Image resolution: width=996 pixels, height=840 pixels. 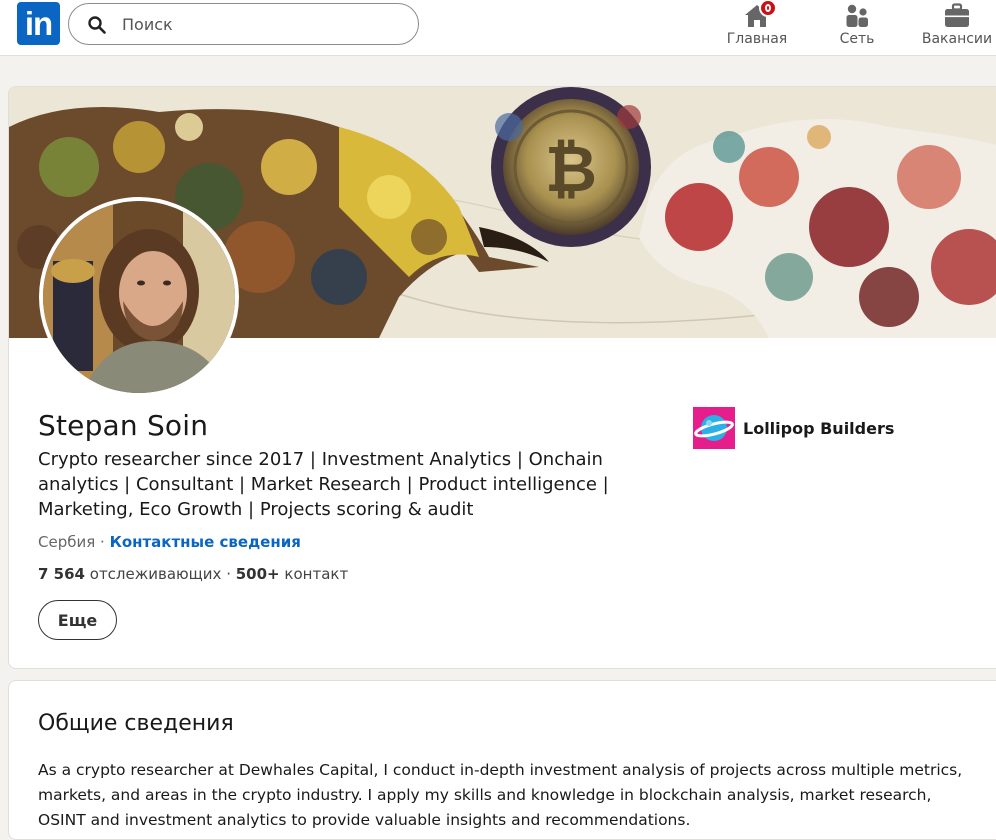 I want to click on current-company: Lollipop Builders, so click(x=793, y=428).